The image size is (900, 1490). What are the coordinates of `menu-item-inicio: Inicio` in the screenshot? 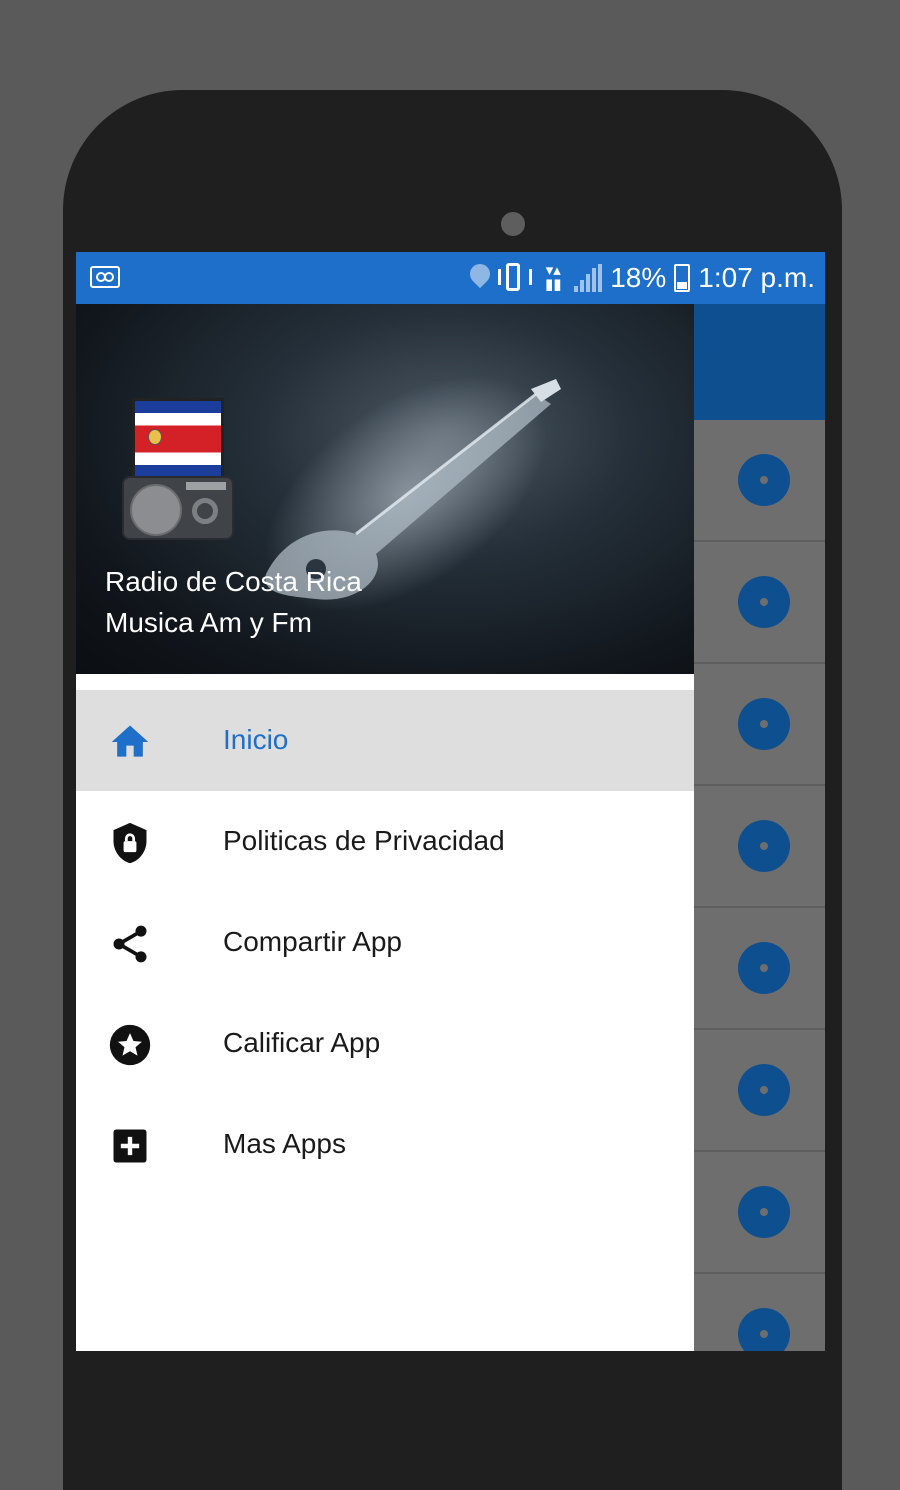 It's located at (385, 740).